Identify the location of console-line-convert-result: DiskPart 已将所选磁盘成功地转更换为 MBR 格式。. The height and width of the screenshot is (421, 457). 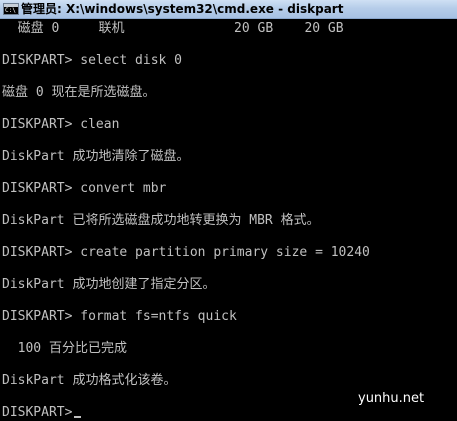
(161, 220).